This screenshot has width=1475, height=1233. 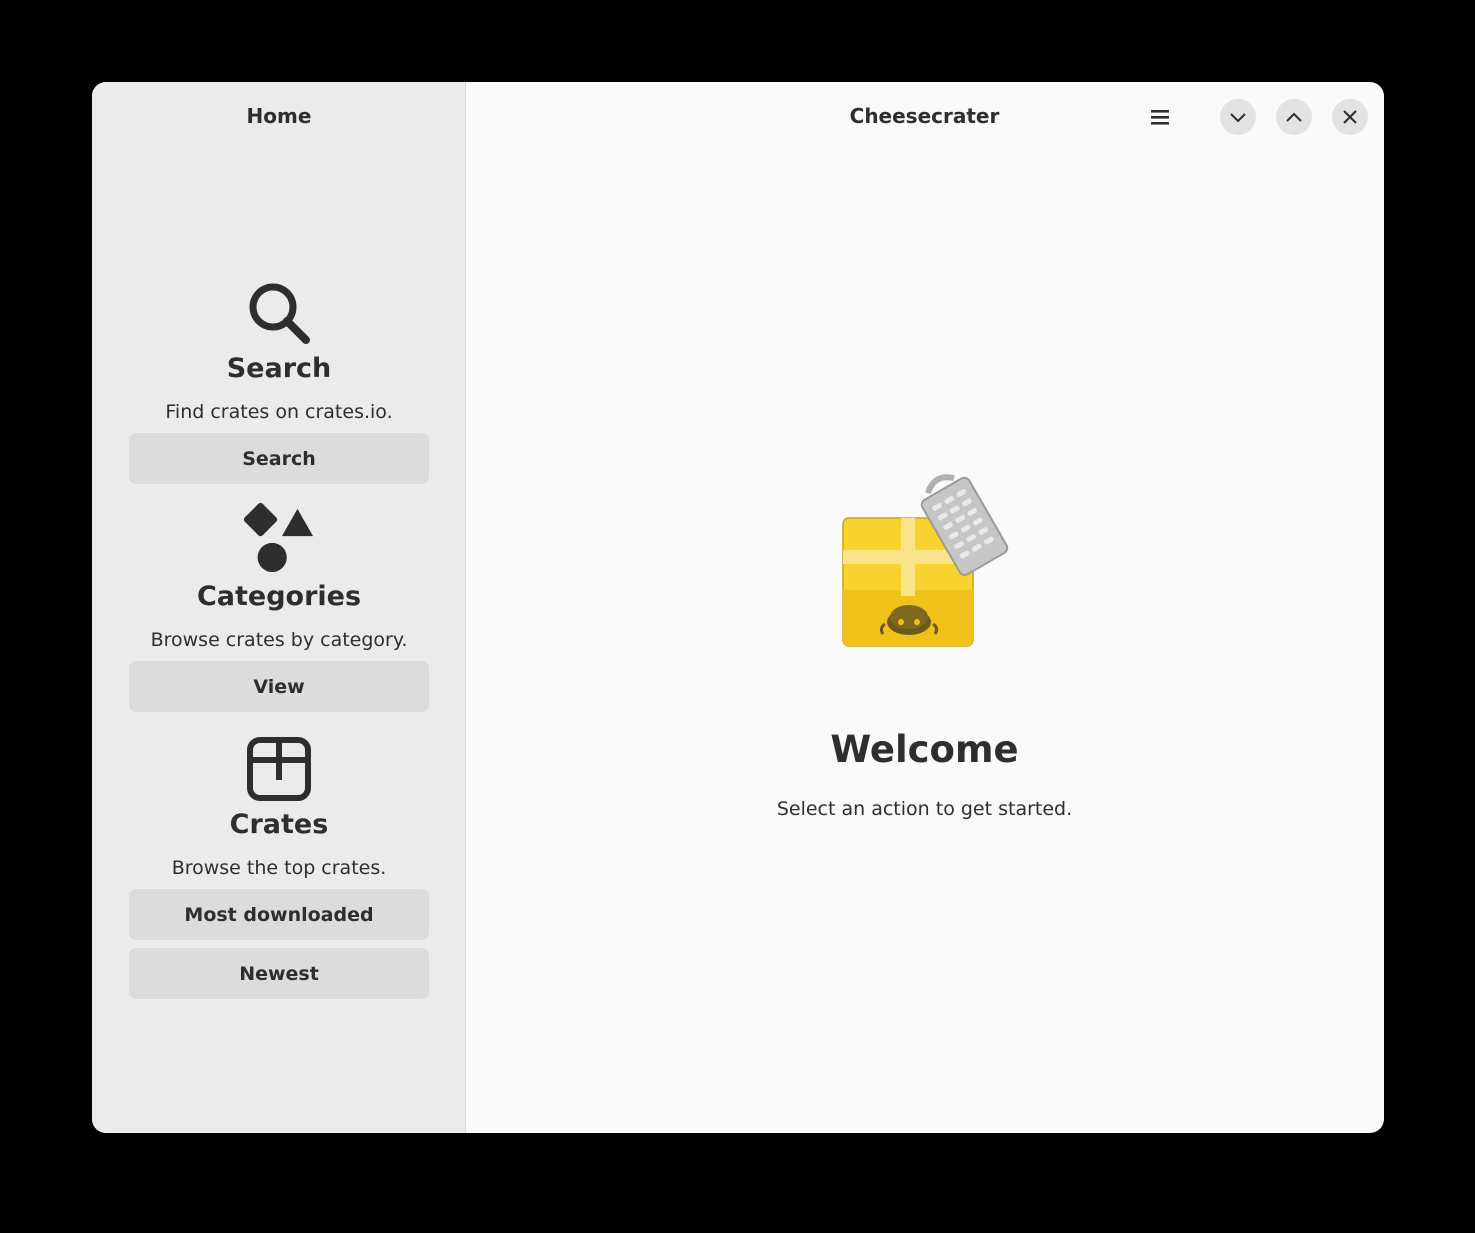 What do you see at coordinates (925, 564) in the screenshot?
I see `app-logo-icon` at bounding box center [925, 564].